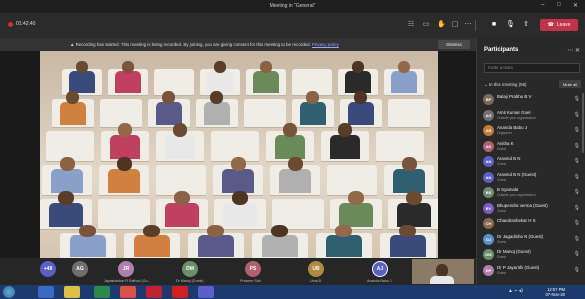 Image resolution: width=585 pixels, height=299 pixels. Describe the element at coordinates (48, 269) in the screenshot. I see `overflow-participants-chip: +48` at that location.